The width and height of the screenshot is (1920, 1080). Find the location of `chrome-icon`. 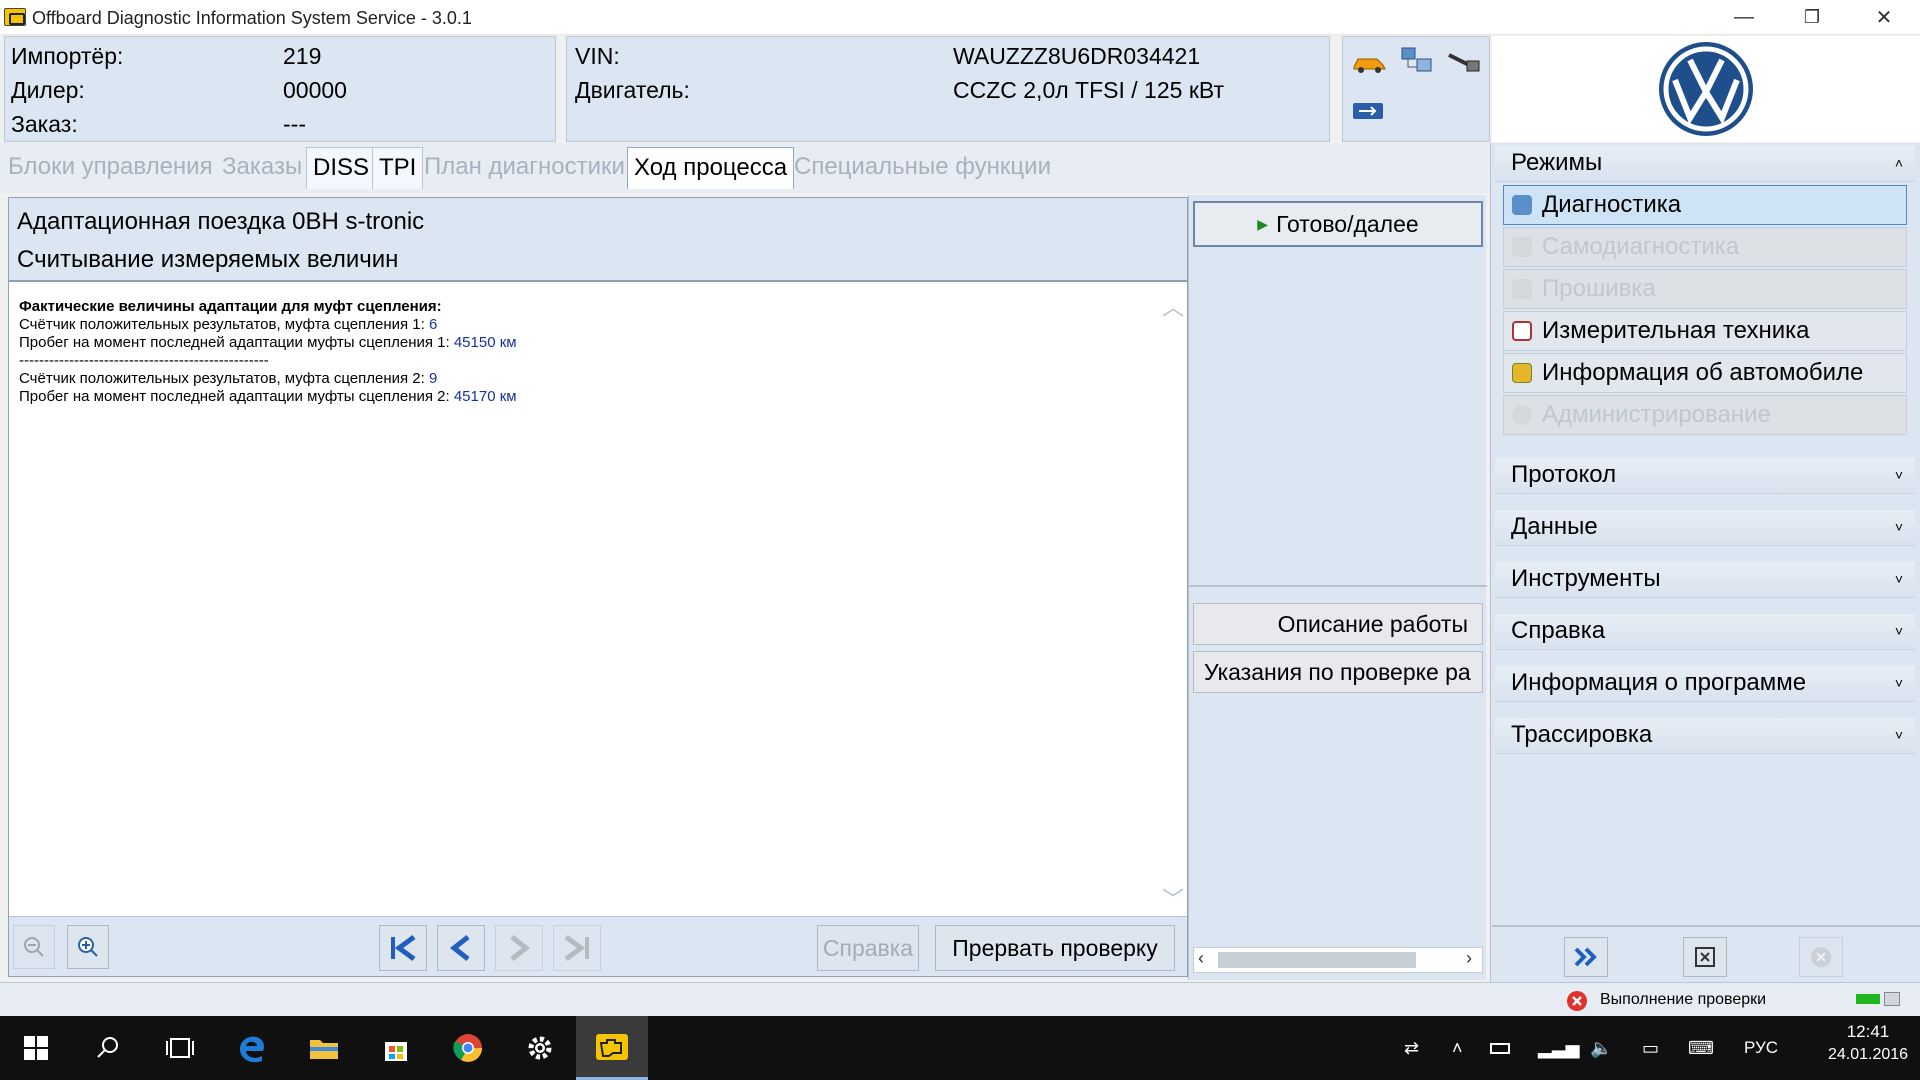

chrome-icon is located at coordinates (467, 1048).